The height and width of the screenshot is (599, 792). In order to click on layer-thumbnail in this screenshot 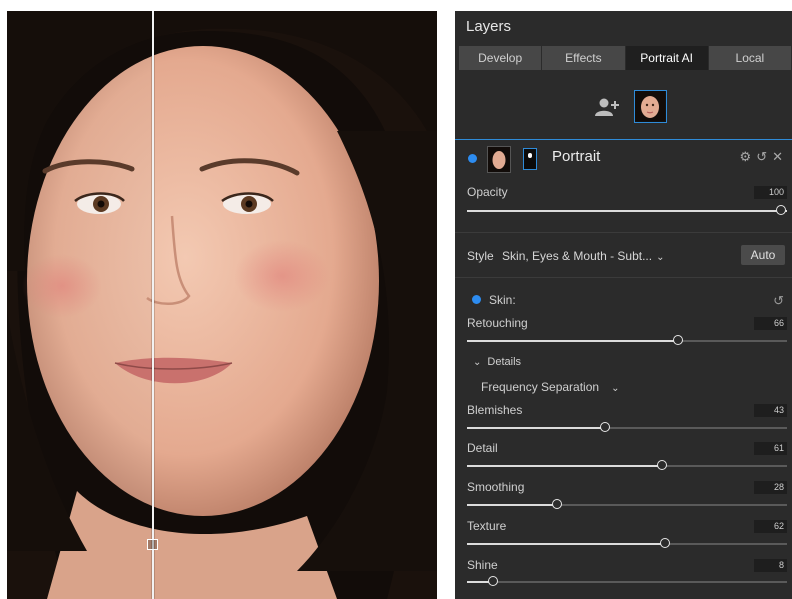, I will do `click(499, 159)`.